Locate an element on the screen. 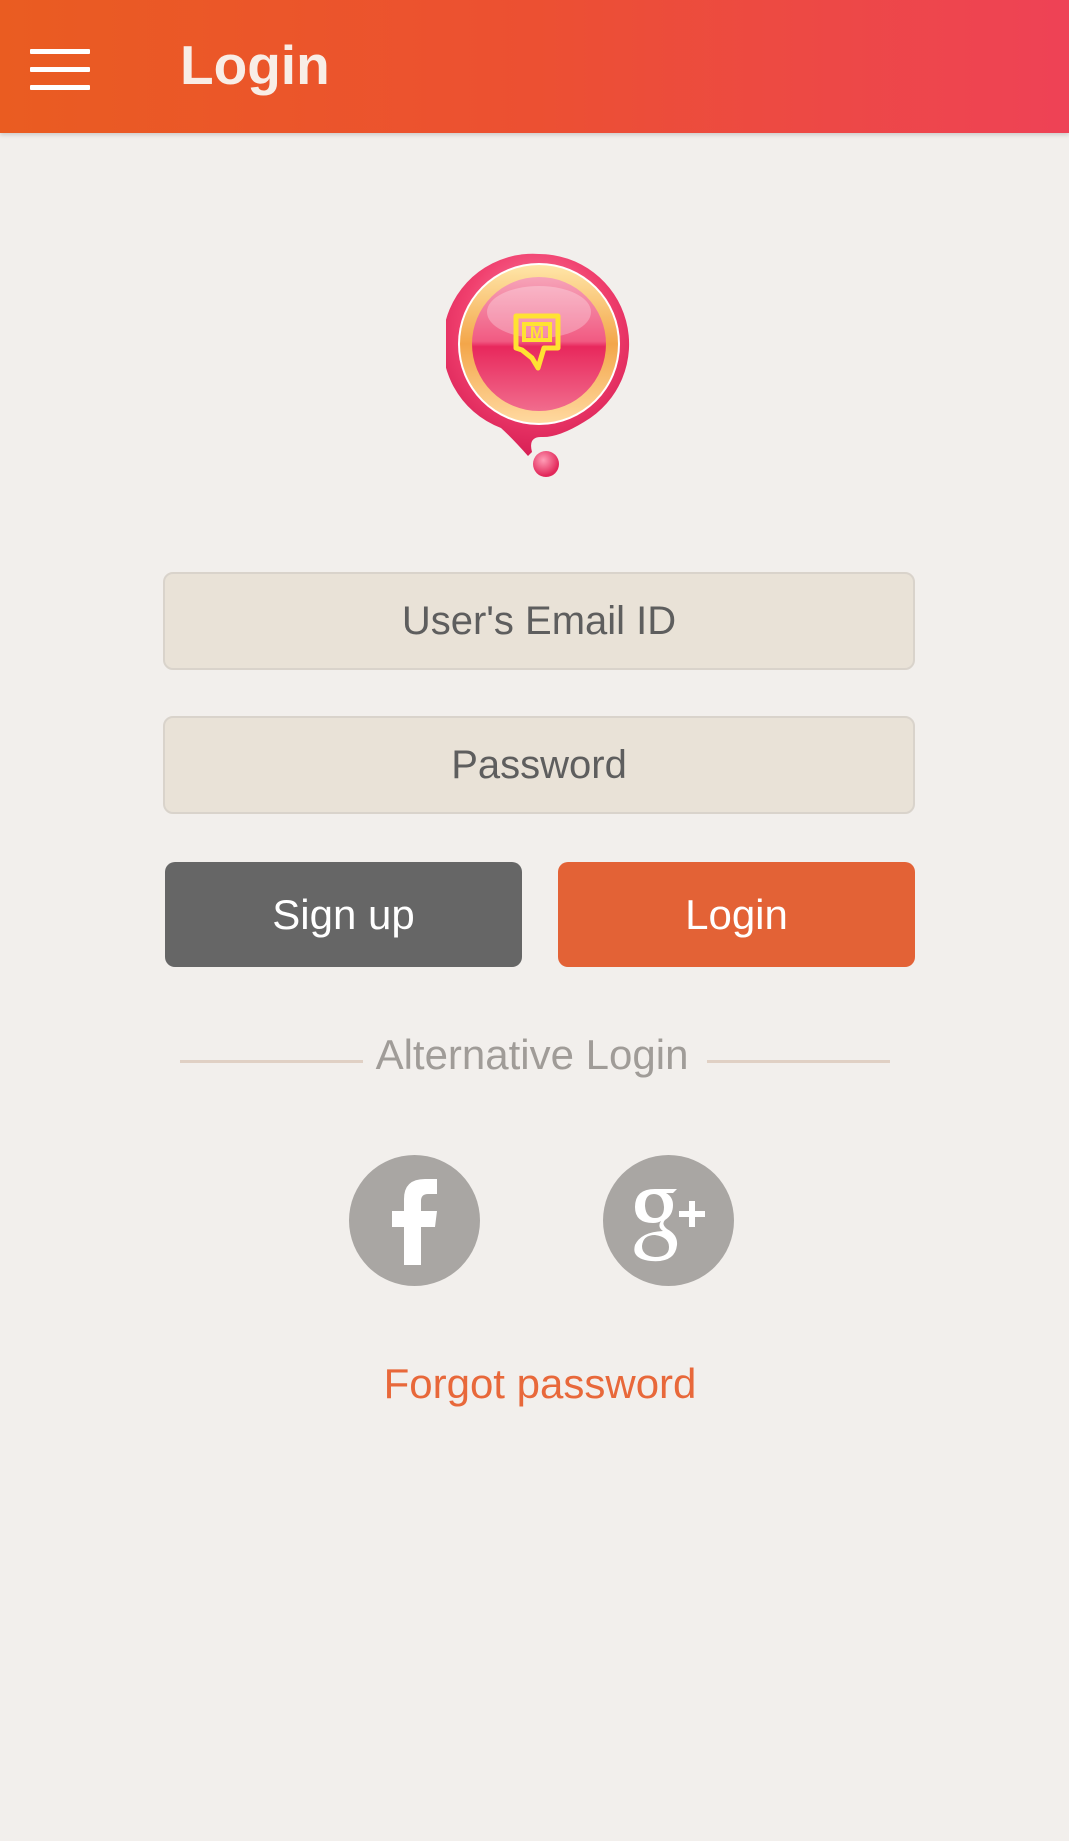  google-plus-login-button is located at coordinates (668, 1220).